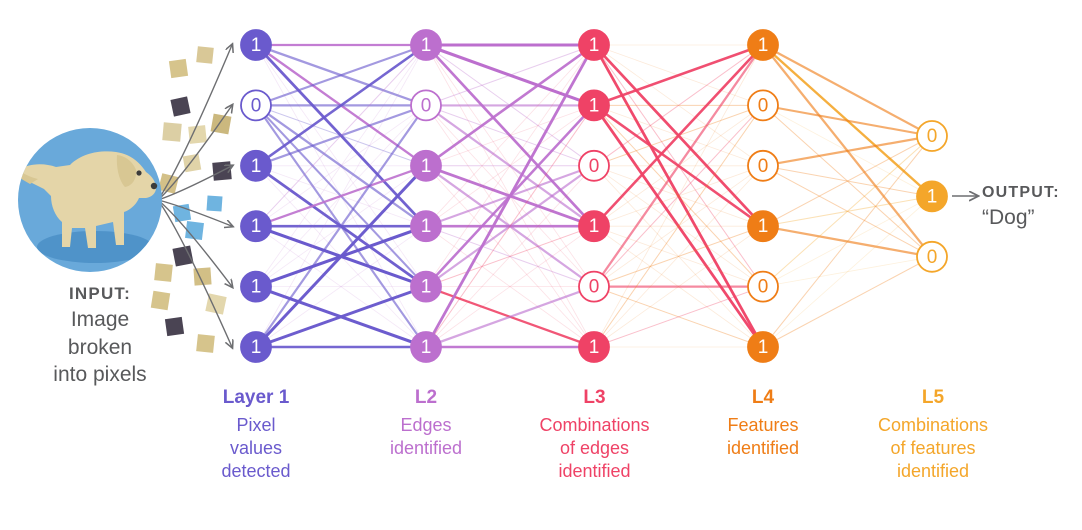 The image size is (1082, 530). What do you see at coordinates (1008, 217) in the screenshot?
I see `output-value: “Dog”` at bounding box center [1008, 217].